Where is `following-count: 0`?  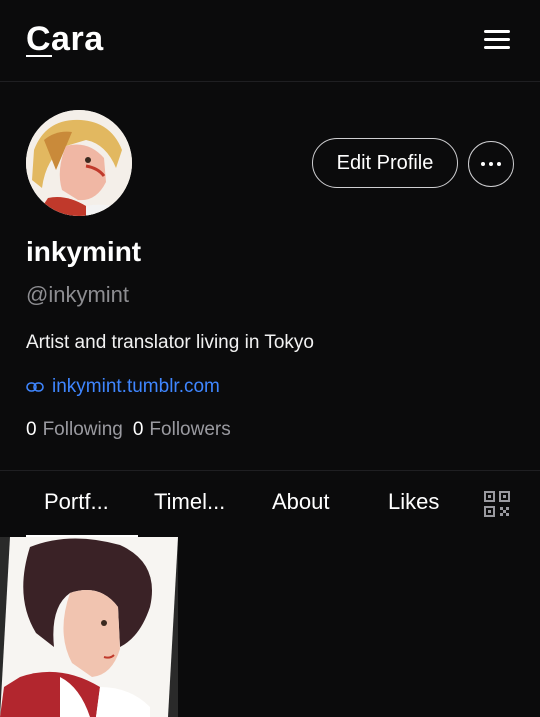
following-count: 0 is located at coordinates (31, 430).